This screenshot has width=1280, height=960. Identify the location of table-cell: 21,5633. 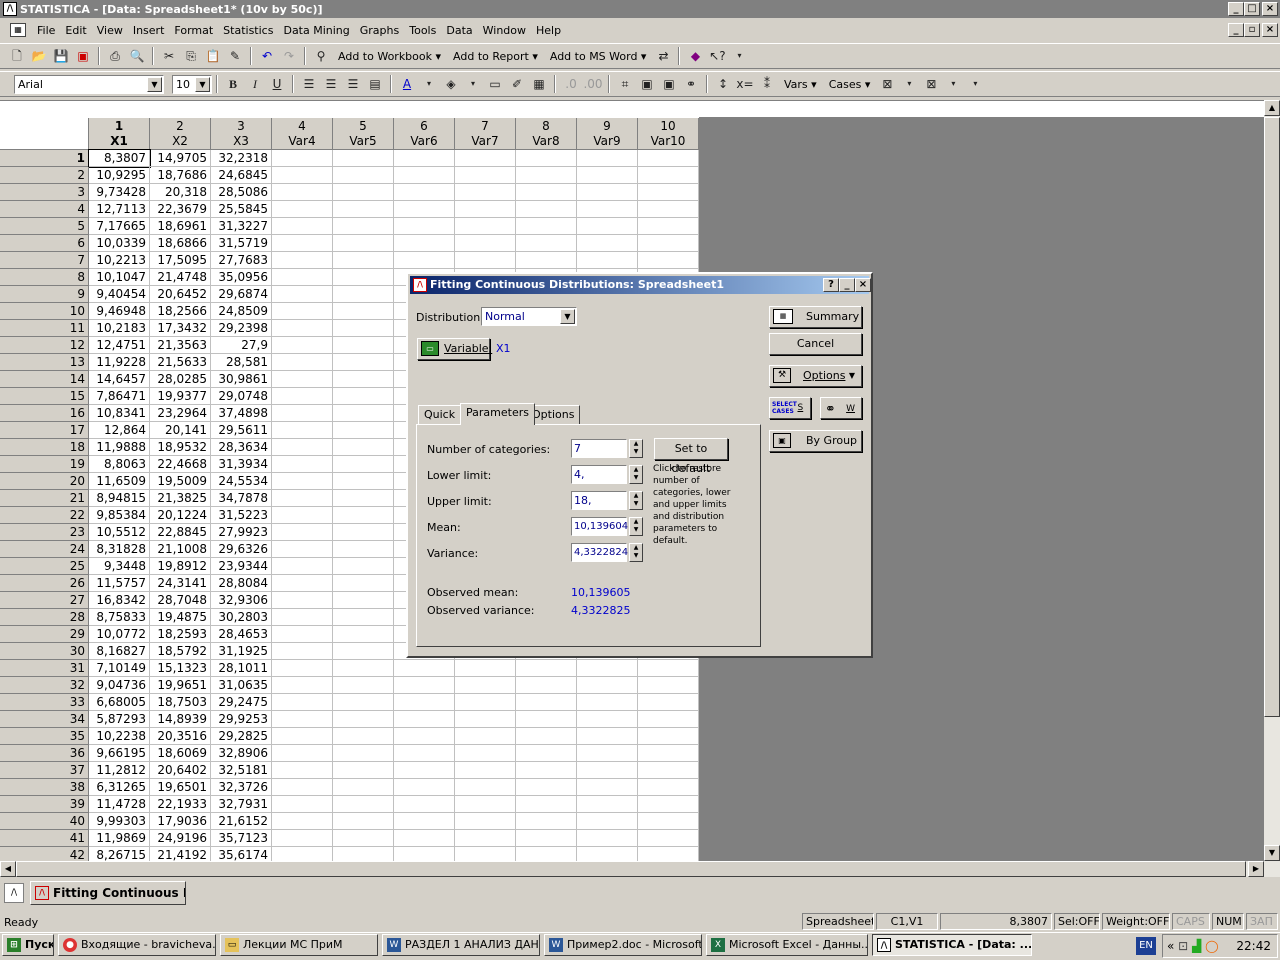
(180, 362).